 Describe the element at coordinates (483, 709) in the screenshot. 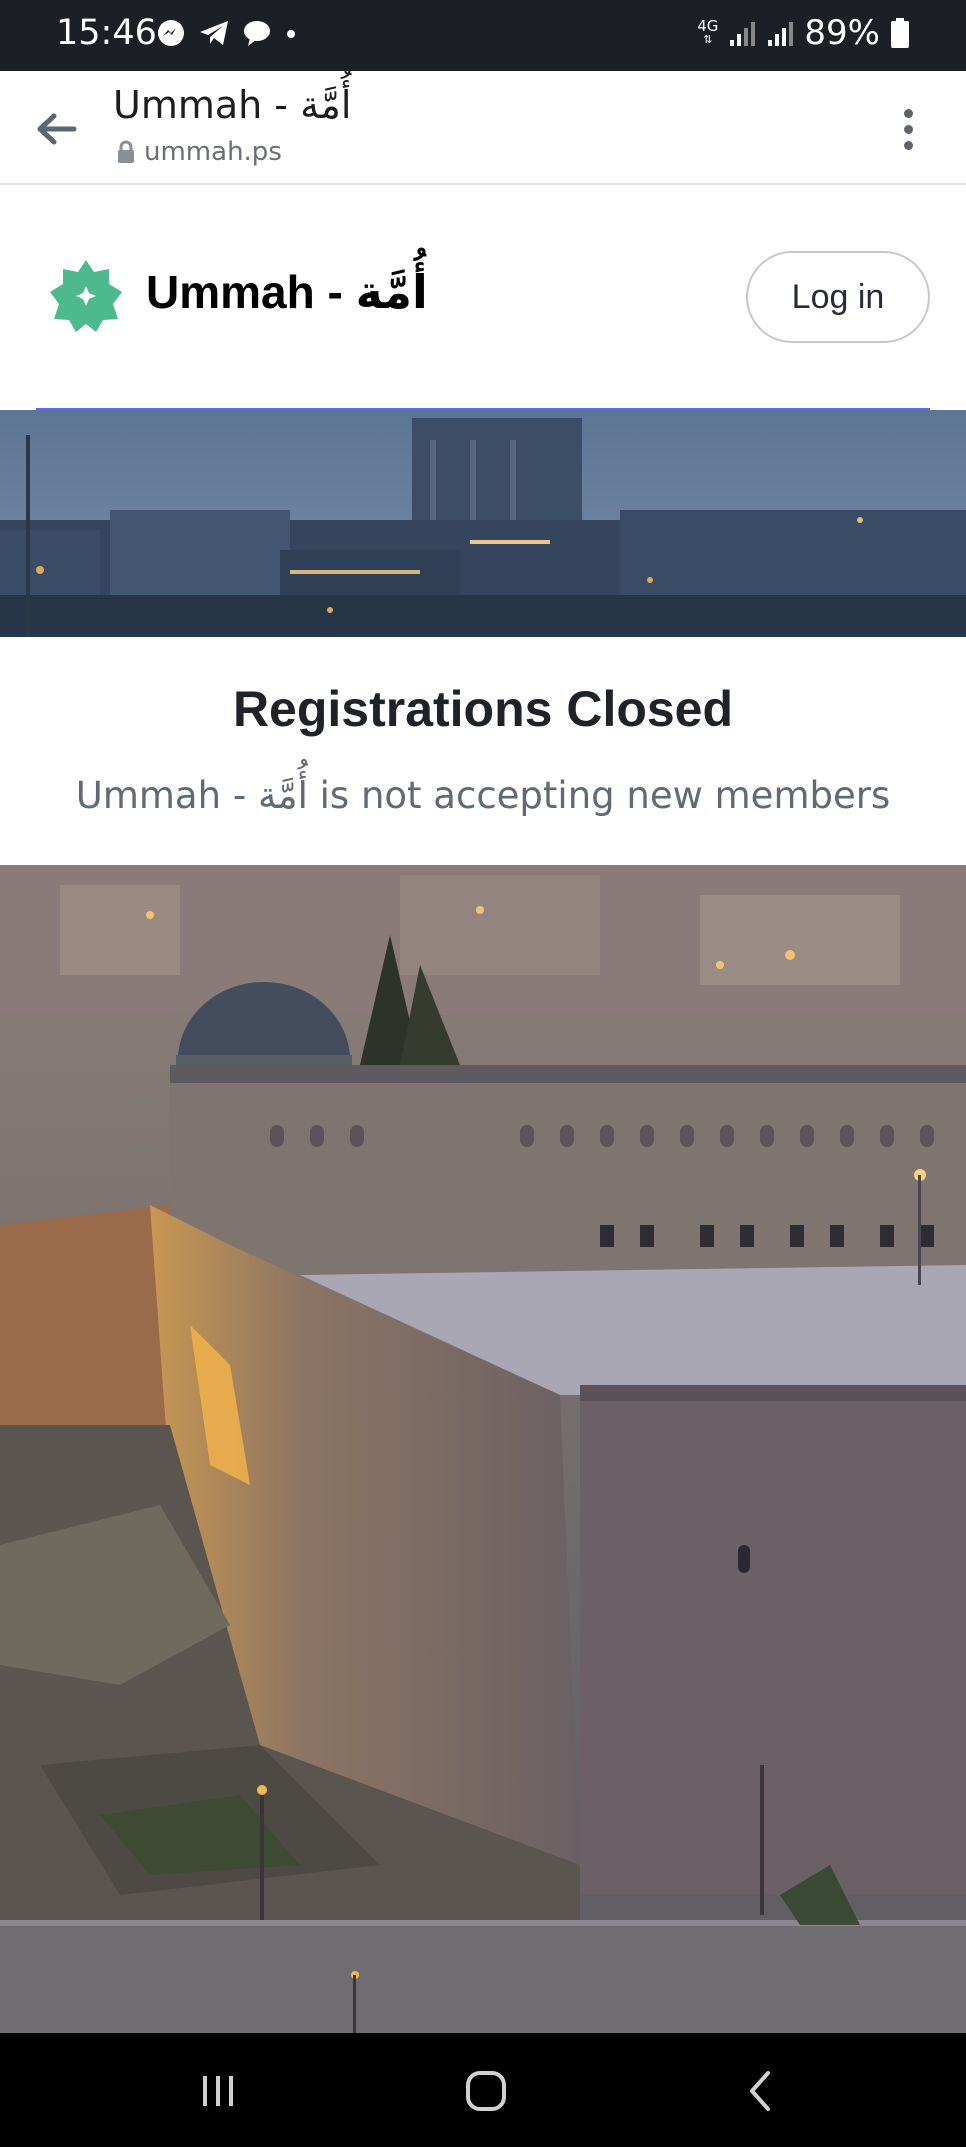

I see `notice-title: Registrations Closed` at that location.